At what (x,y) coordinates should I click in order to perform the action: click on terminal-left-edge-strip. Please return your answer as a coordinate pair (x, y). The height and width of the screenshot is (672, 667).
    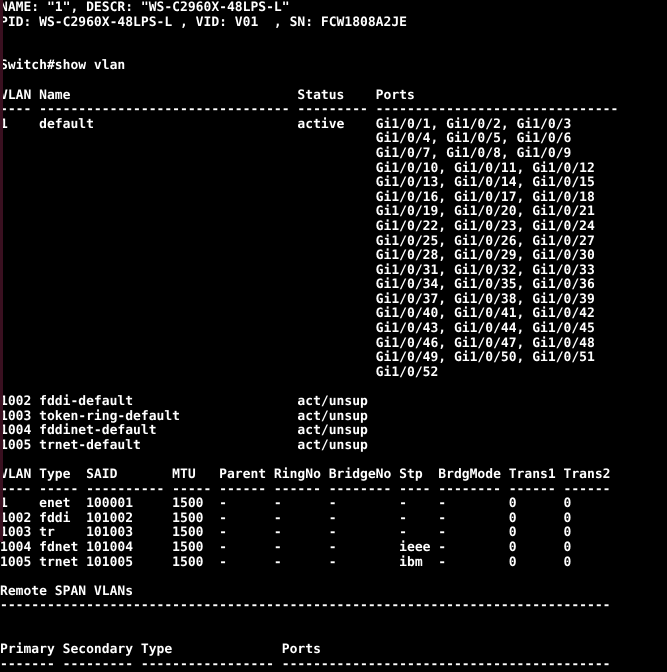
    Looking at the image, I should click on (1, 271).